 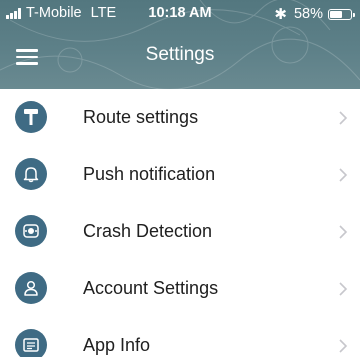 What do you see at coordinates (117, 345) in the screenshot?
I see `settings-item-label: App Info` at bounding box center [117, 345].